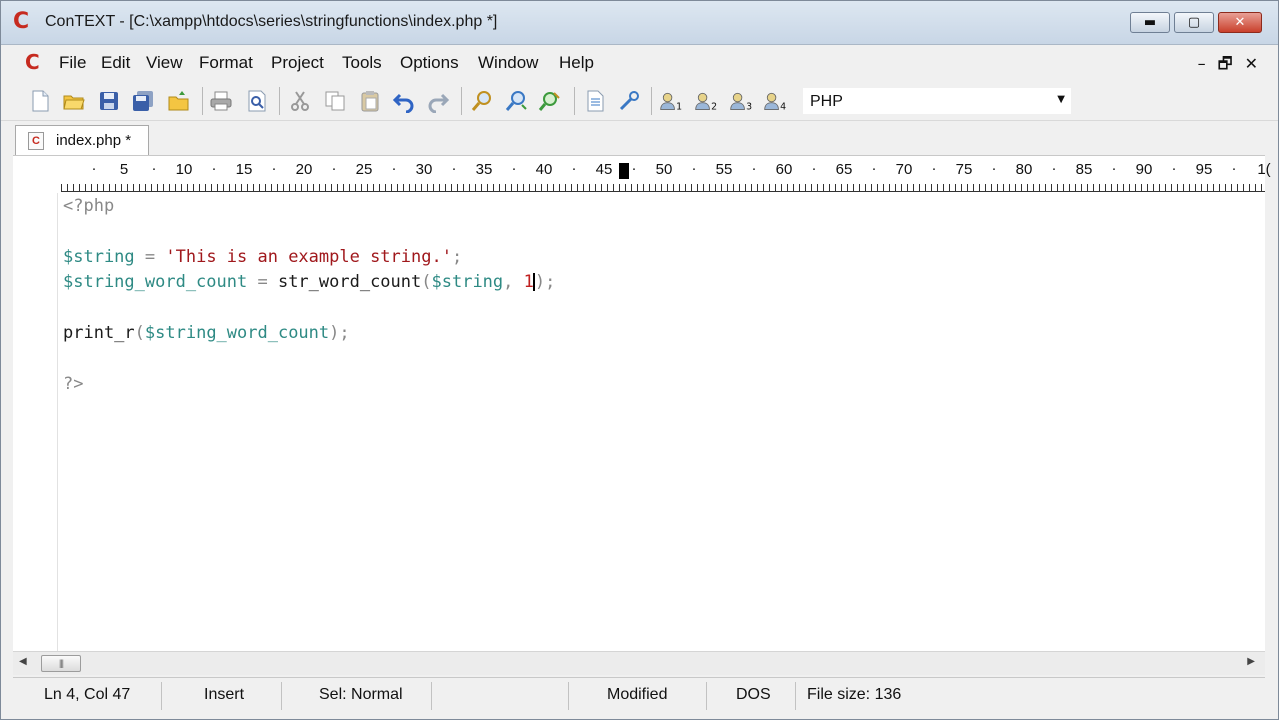 The image size is (1279, 720). What do you see at coordinates (23, 661) in the screenshot?
I see `scroll-left-arrow-icon: ◀` at bounding box center [23, 661].